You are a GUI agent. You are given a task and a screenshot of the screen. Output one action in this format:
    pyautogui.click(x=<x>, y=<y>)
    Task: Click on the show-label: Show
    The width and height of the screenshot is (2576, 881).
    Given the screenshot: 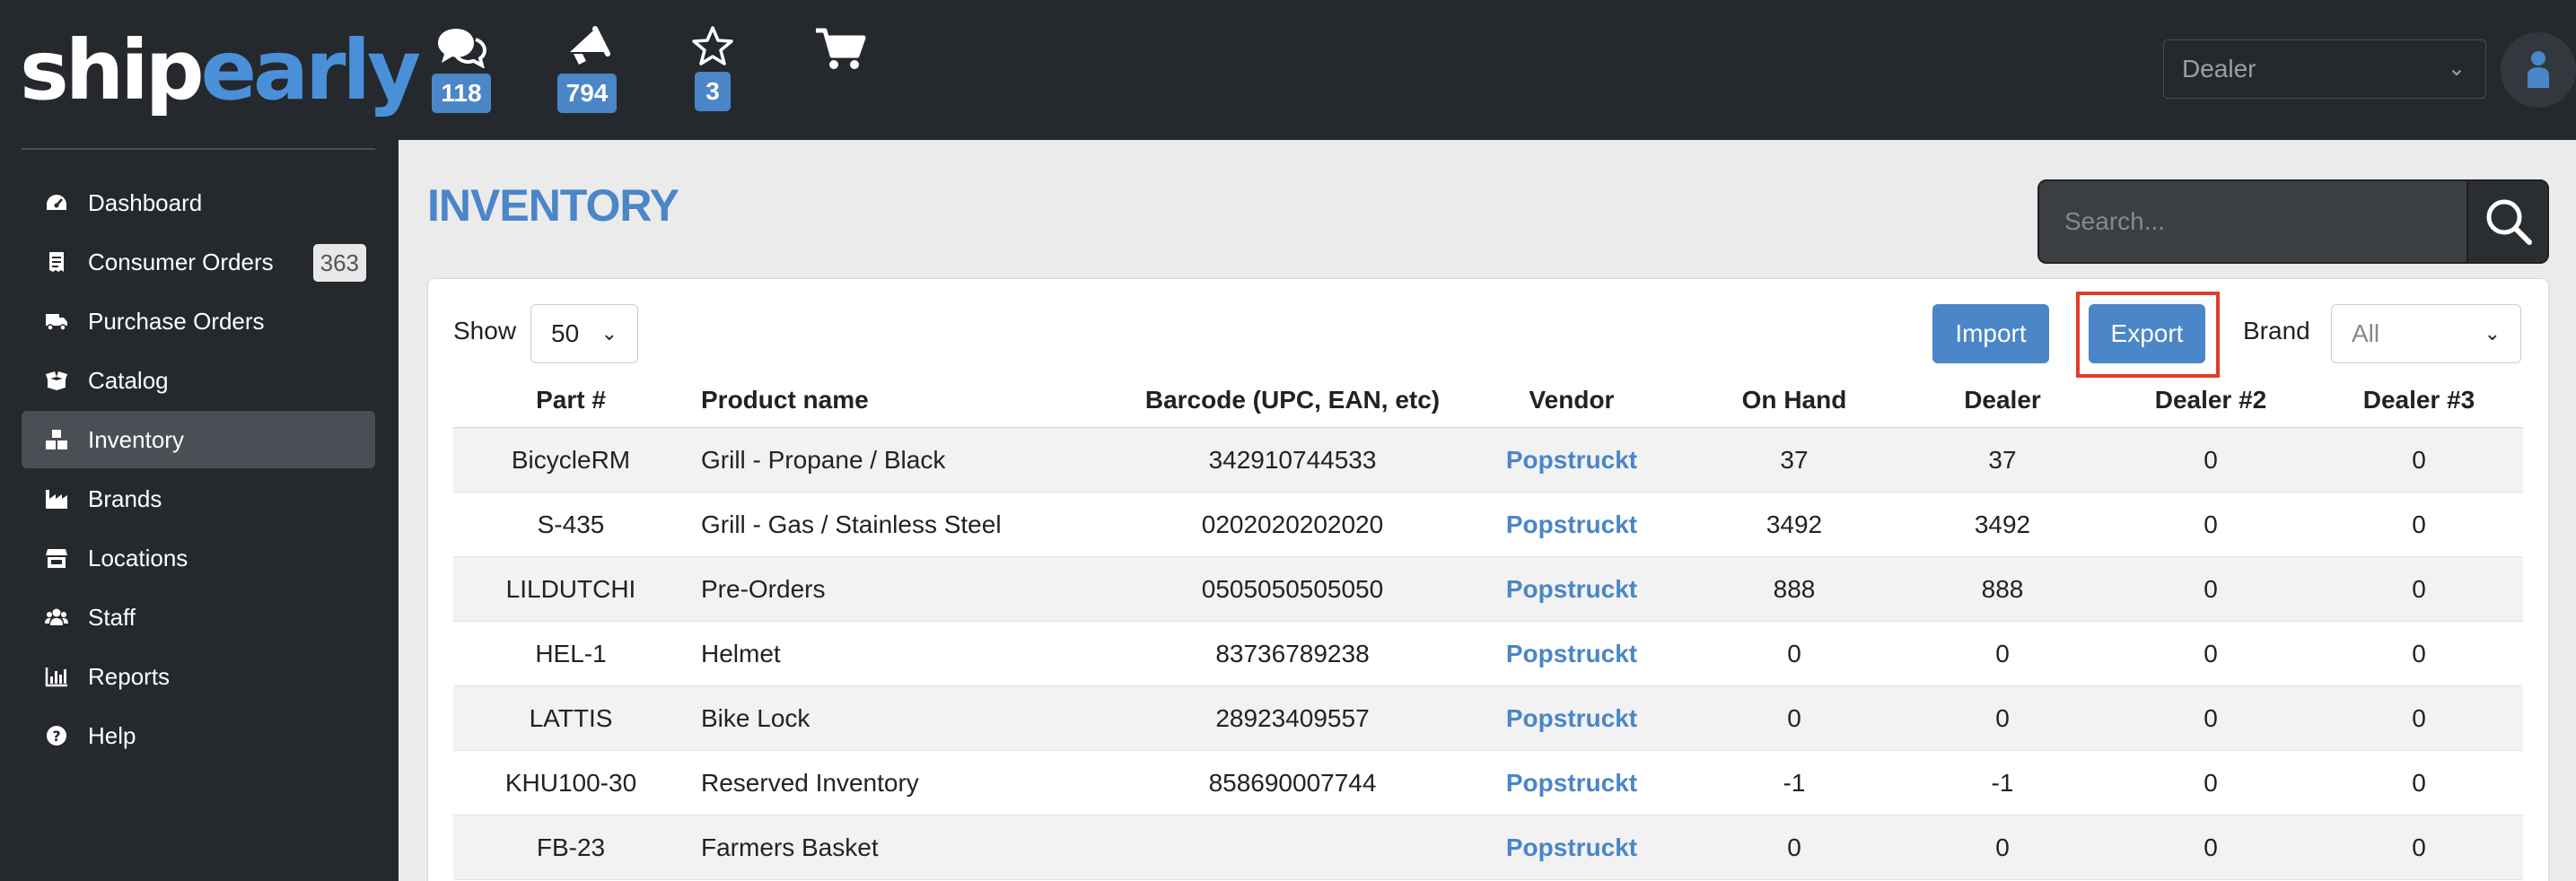 What is the action you would take?
    pyautogui.click(x=485, y=331)
    